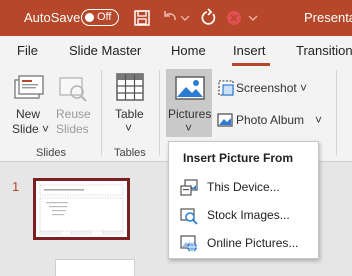 This screenshot has height=276, width=352. What do you see at coordinates (51, 153) in the screenshot?
I see `group-label-slides: Slides` at bounding box center [51, 153].